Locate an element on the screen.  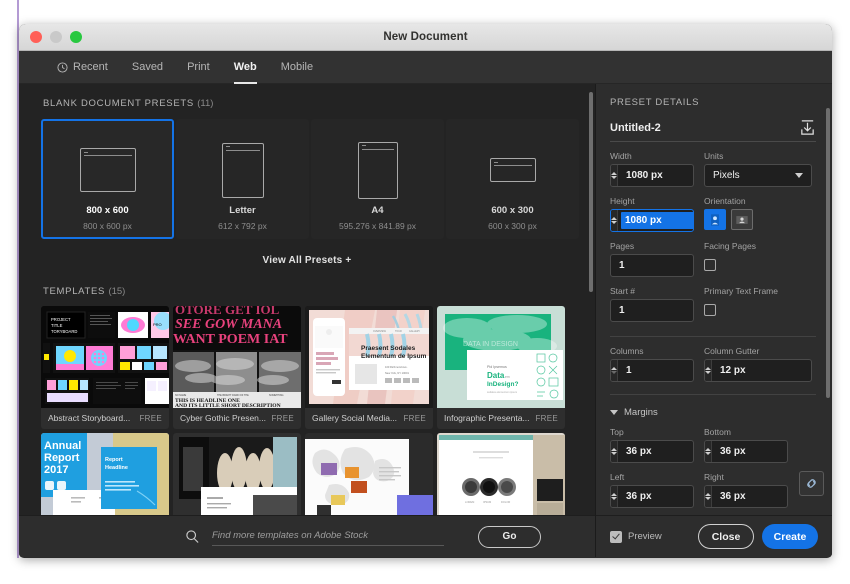
margin-left-input-box is located at coordinates (652, 496).